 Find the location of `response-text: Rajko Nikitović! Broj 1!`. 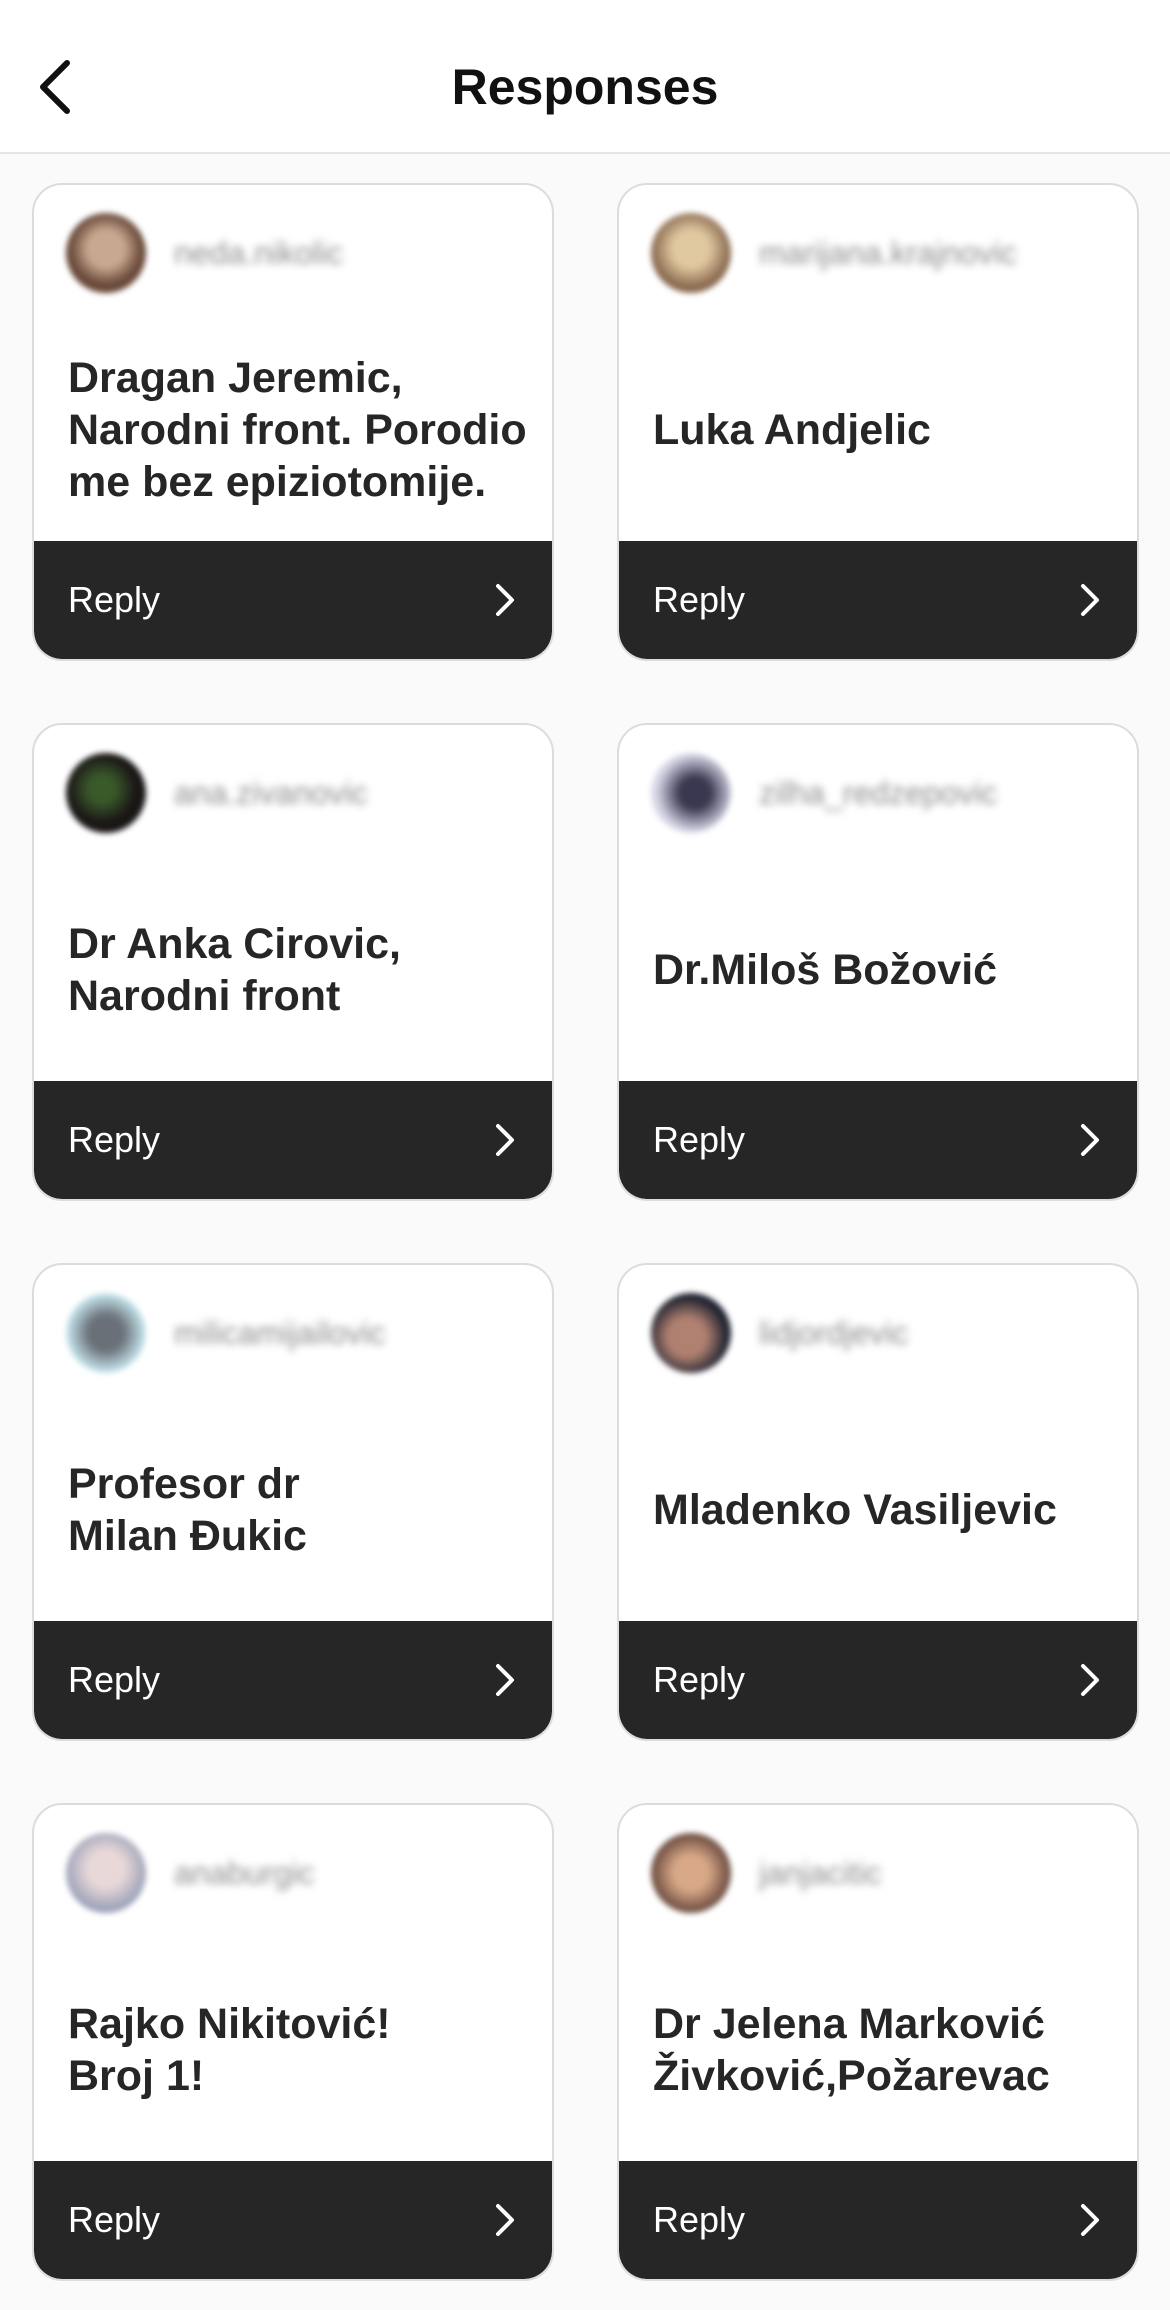

response-text: Rajko Nikitović! Broj 1! is located at coordinates (229, 2050).